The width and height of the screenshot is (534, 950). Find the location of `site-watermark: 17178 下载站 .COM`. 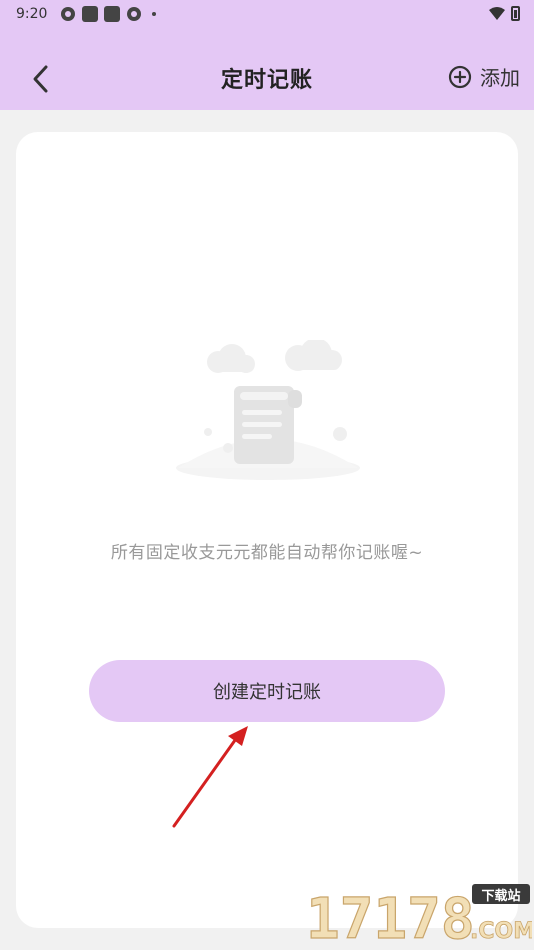

site-watermark: 17178 下载站 .COM is located at coordinates (419, 916).